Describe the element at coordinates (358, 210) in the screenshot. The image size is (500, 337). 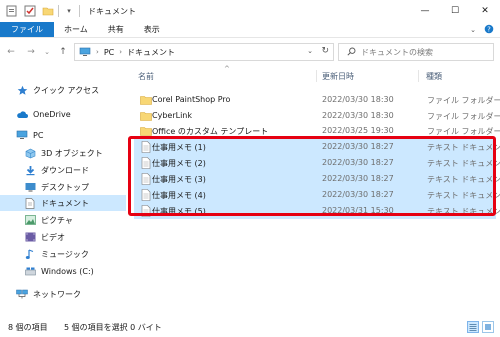
I see `file-date: 2022/03/31 15:30` at that location.